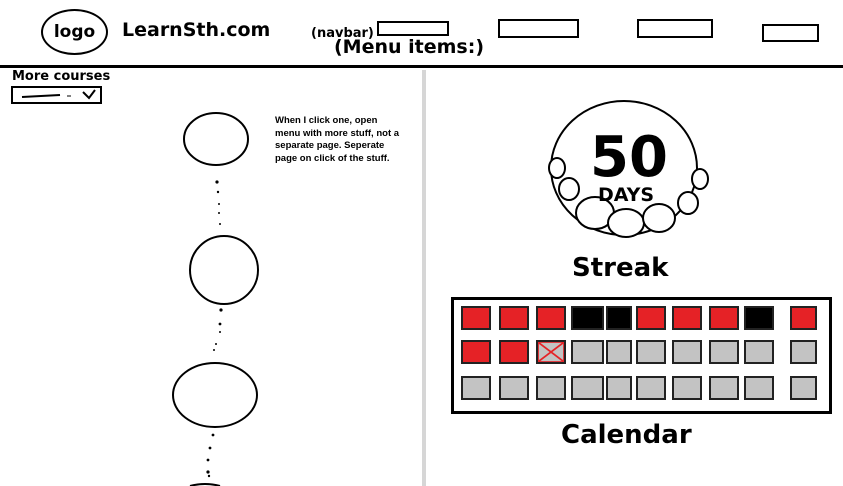 The image size is (843, 486). I want to click on site-name: LearnSth.com, so click(196, 30).